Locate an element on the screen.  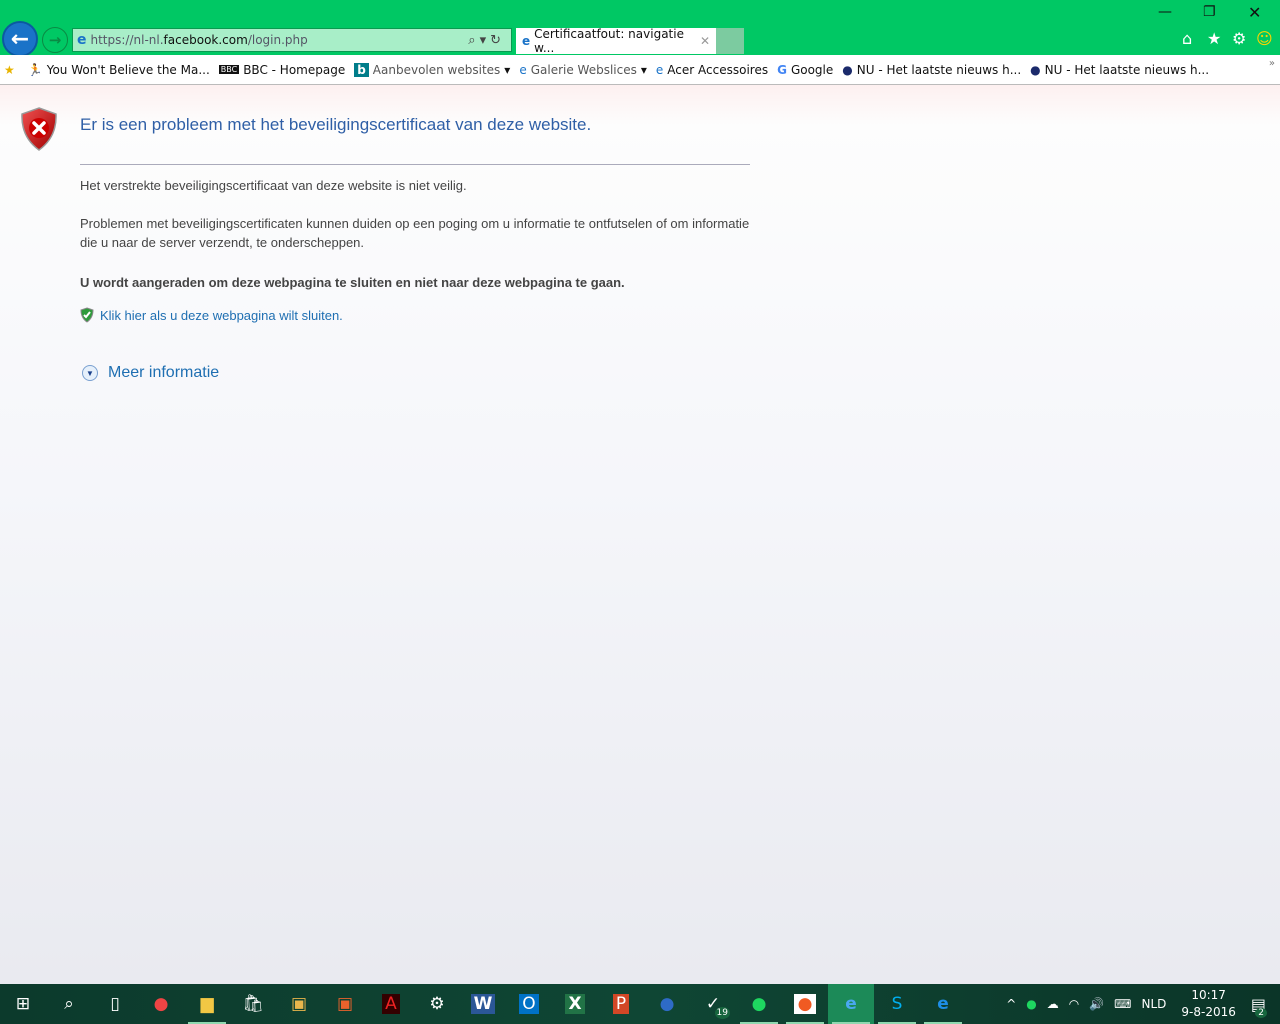
outlook-icon: O is located at coordinates (529, 1004).